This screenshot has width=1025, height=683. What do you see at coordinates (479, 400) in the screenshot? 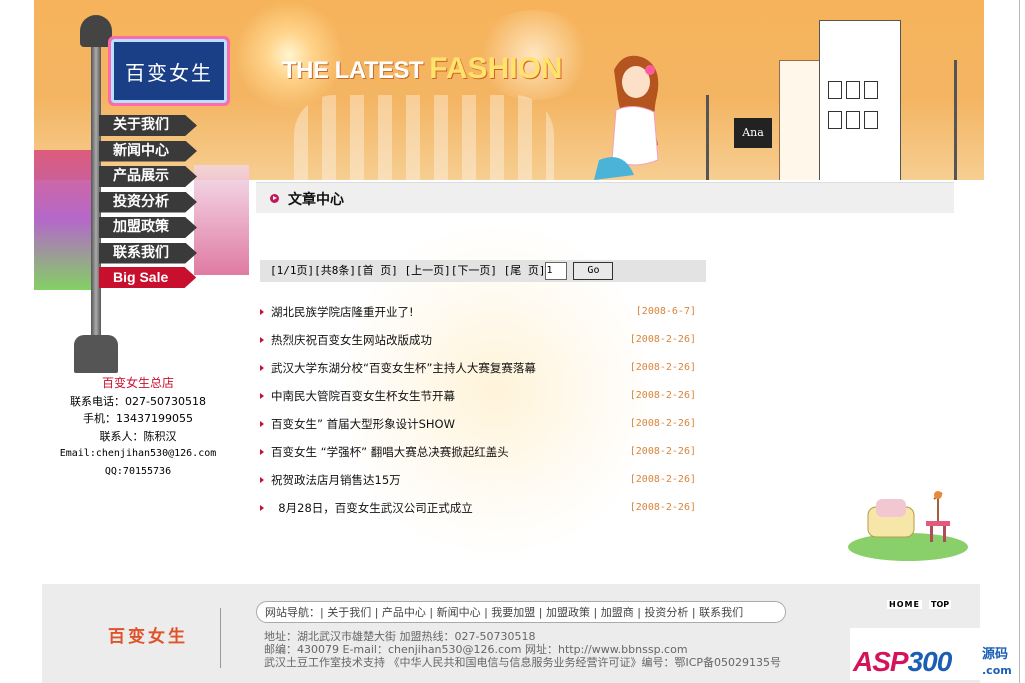
I see `list-item: 中南民大管院百变女生杯女生节开幕 [2008-2-26]` at bounding box center [479, 400].